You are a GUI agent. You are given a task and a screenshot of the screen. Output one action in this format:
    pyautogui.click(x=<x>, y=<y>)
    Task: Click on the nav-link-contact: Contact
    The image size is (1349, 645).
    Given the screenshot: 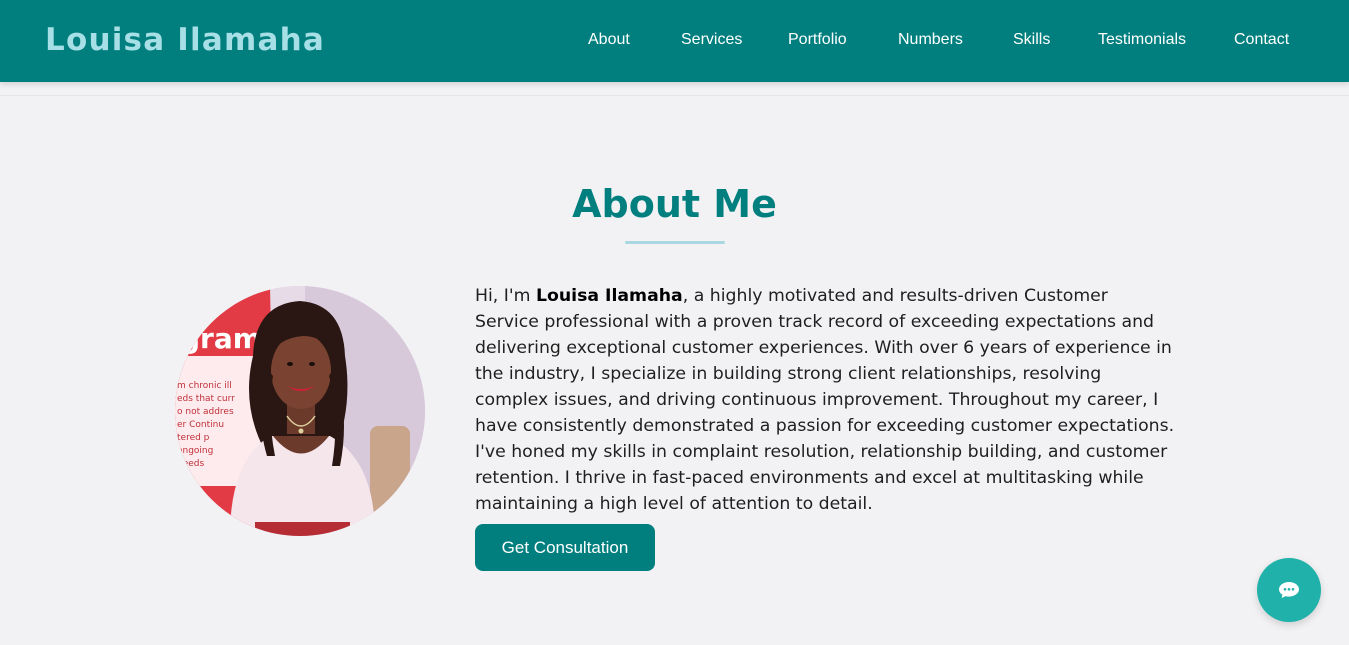 What is the action you would take?
    pyautogui.click(x=1261, y=40)
    